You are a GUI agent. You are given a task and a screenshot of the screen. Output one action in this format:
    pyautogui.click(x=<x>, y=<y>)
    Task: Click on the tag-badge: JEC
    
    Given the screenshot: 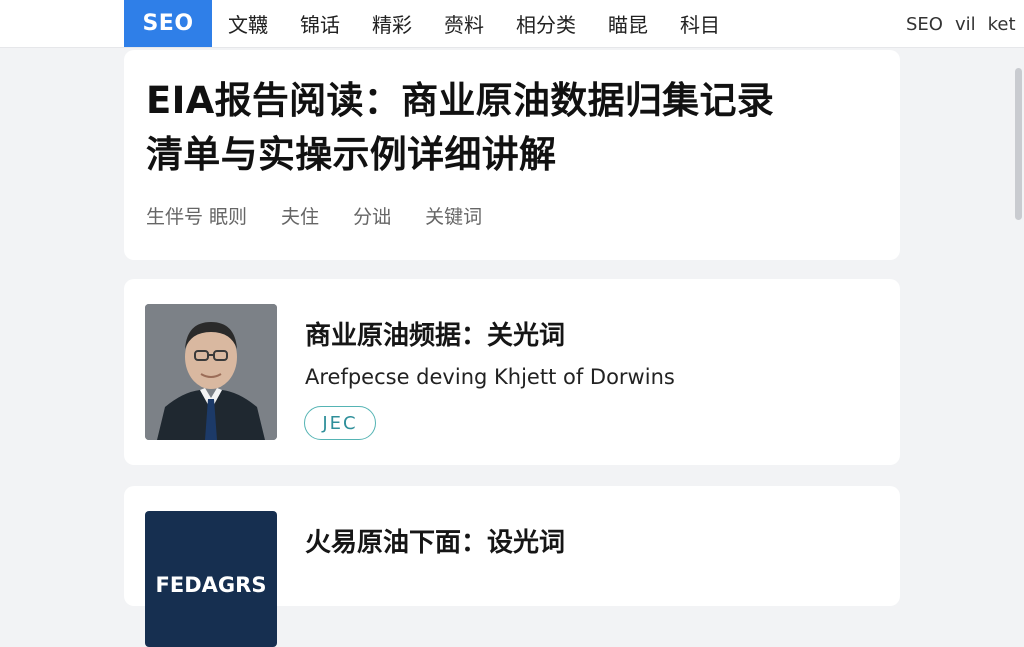 What is the action you would take?
    pyautogui.click(x=340, y=423)
    